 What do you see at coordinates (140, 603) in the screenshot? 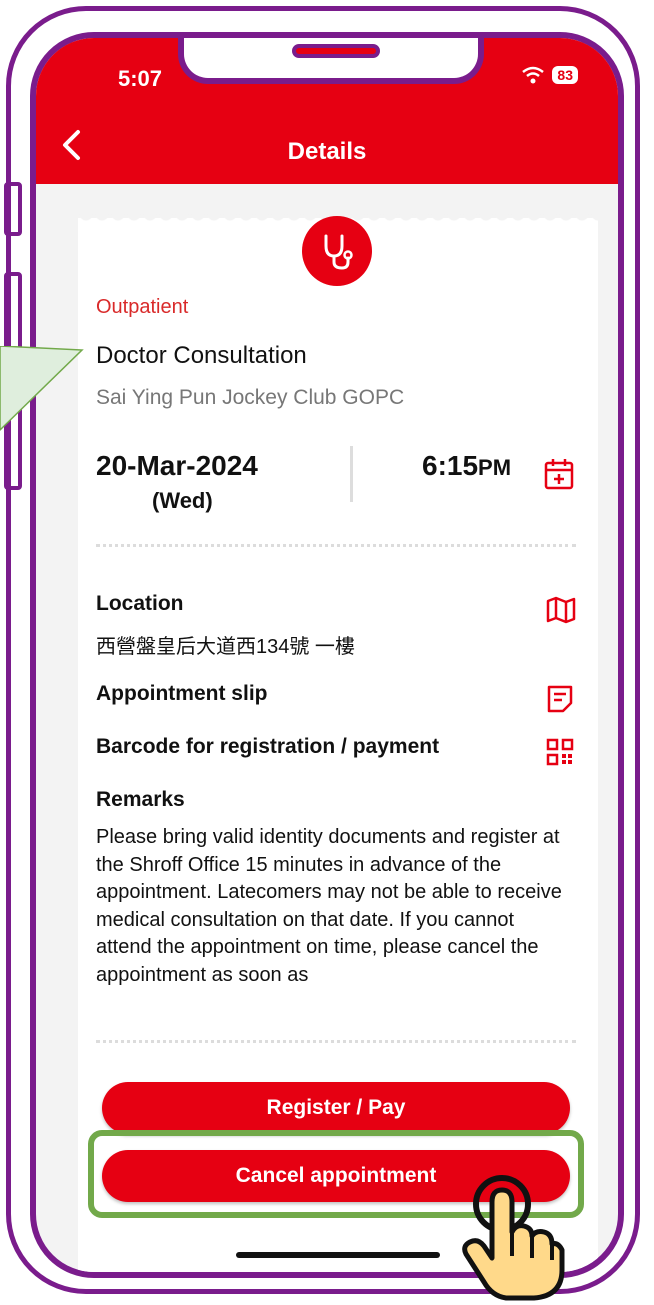
I see `location-label: Location` at bounding box center [140, 603].